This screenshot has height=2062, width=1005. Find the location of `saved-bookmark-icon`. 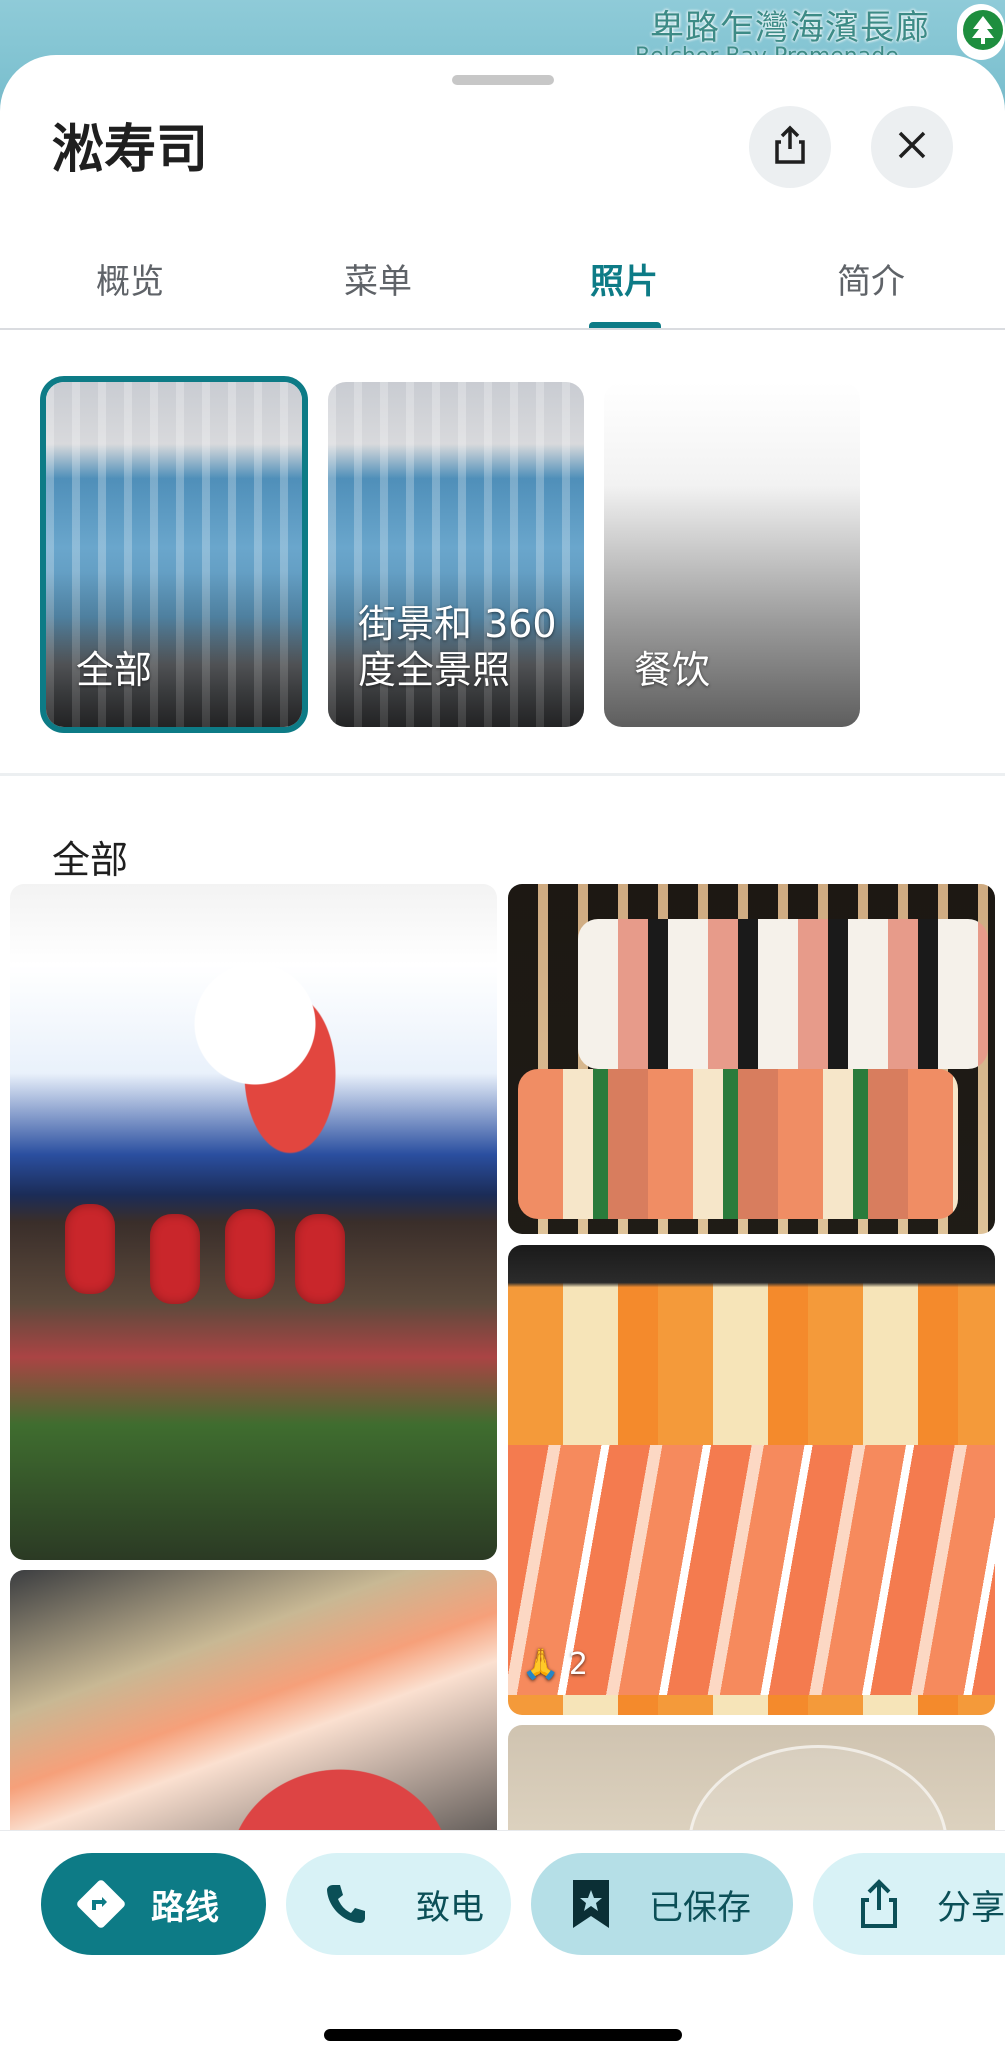

saved-bookmark-icon is located at coordinates (591, 1904).